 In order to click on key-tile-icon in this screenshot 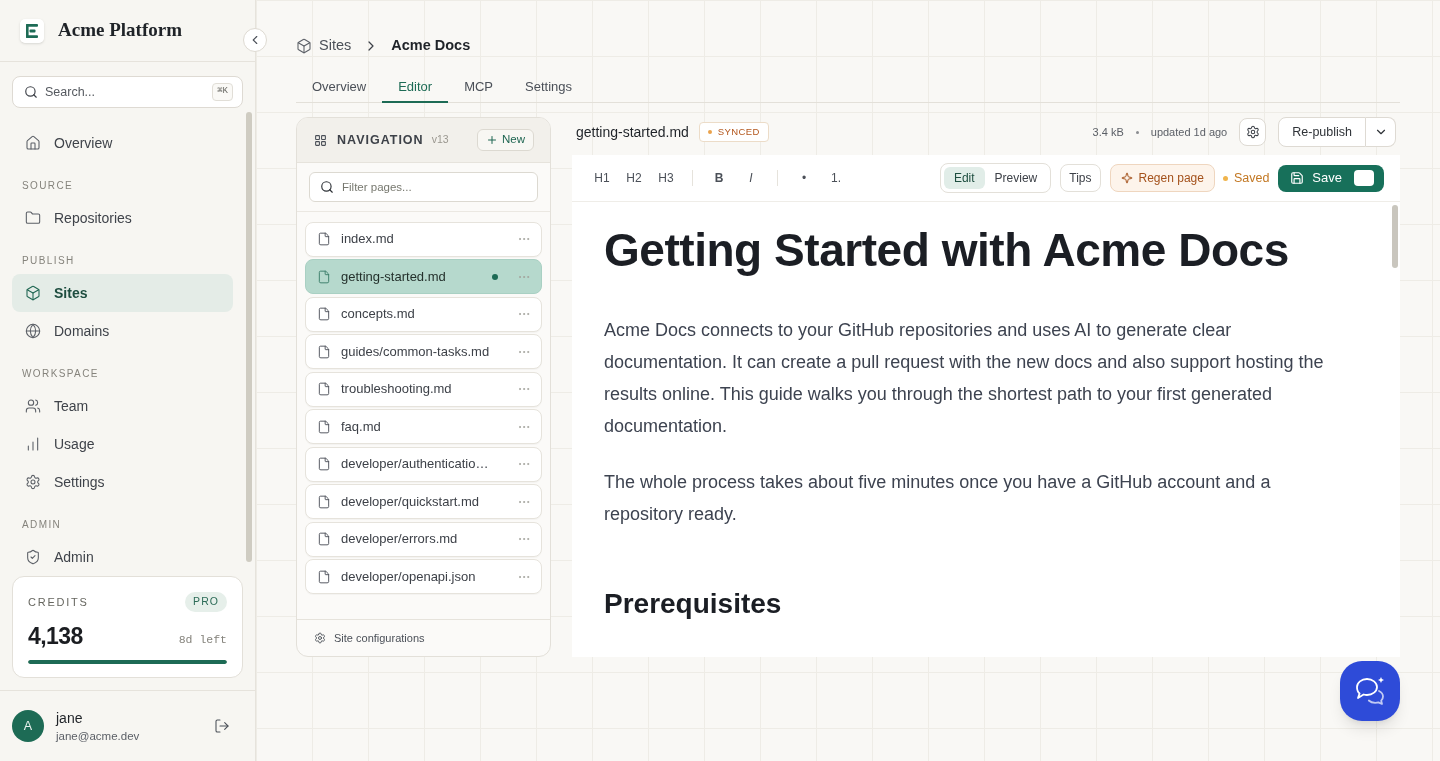, I will do `click(1364, 178)`.